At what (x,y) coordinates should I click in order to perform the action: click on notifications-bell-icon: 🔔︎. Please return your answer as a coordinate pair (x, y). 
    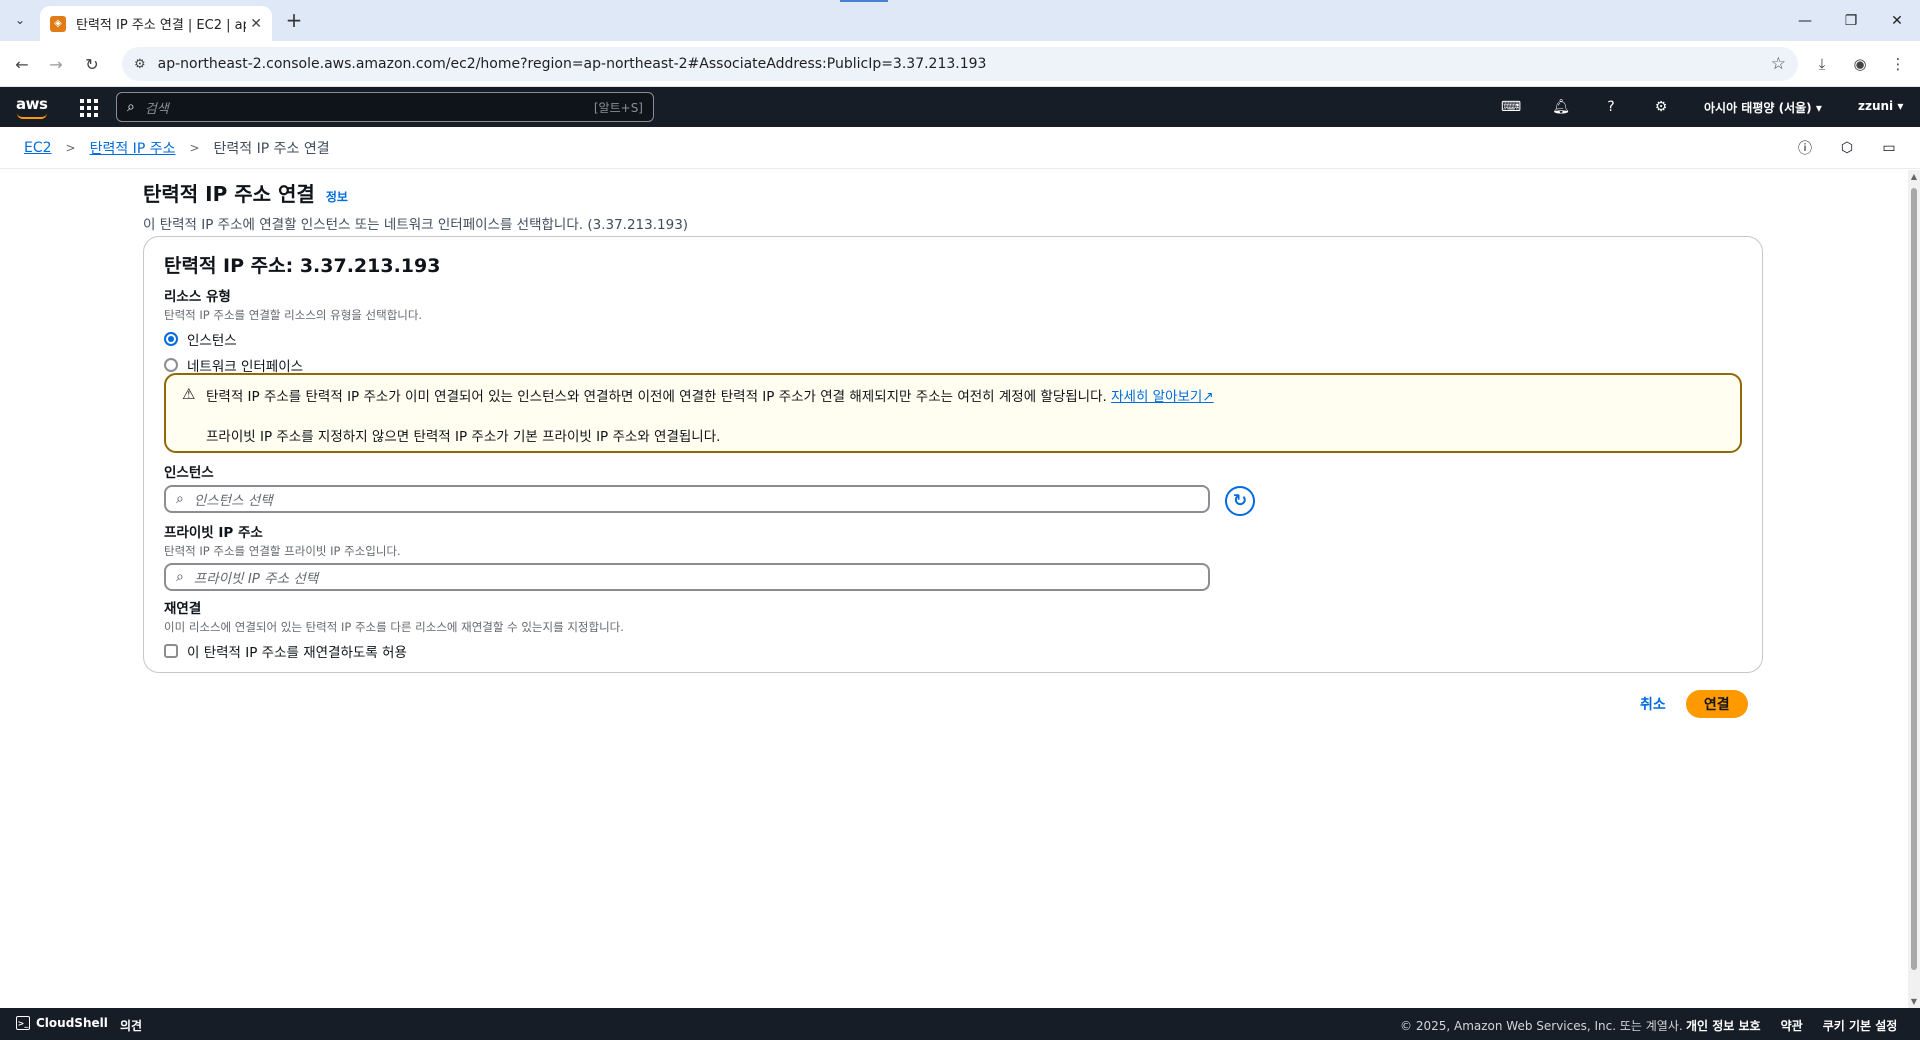
    Looking at the image, I should click on (1561, 107).